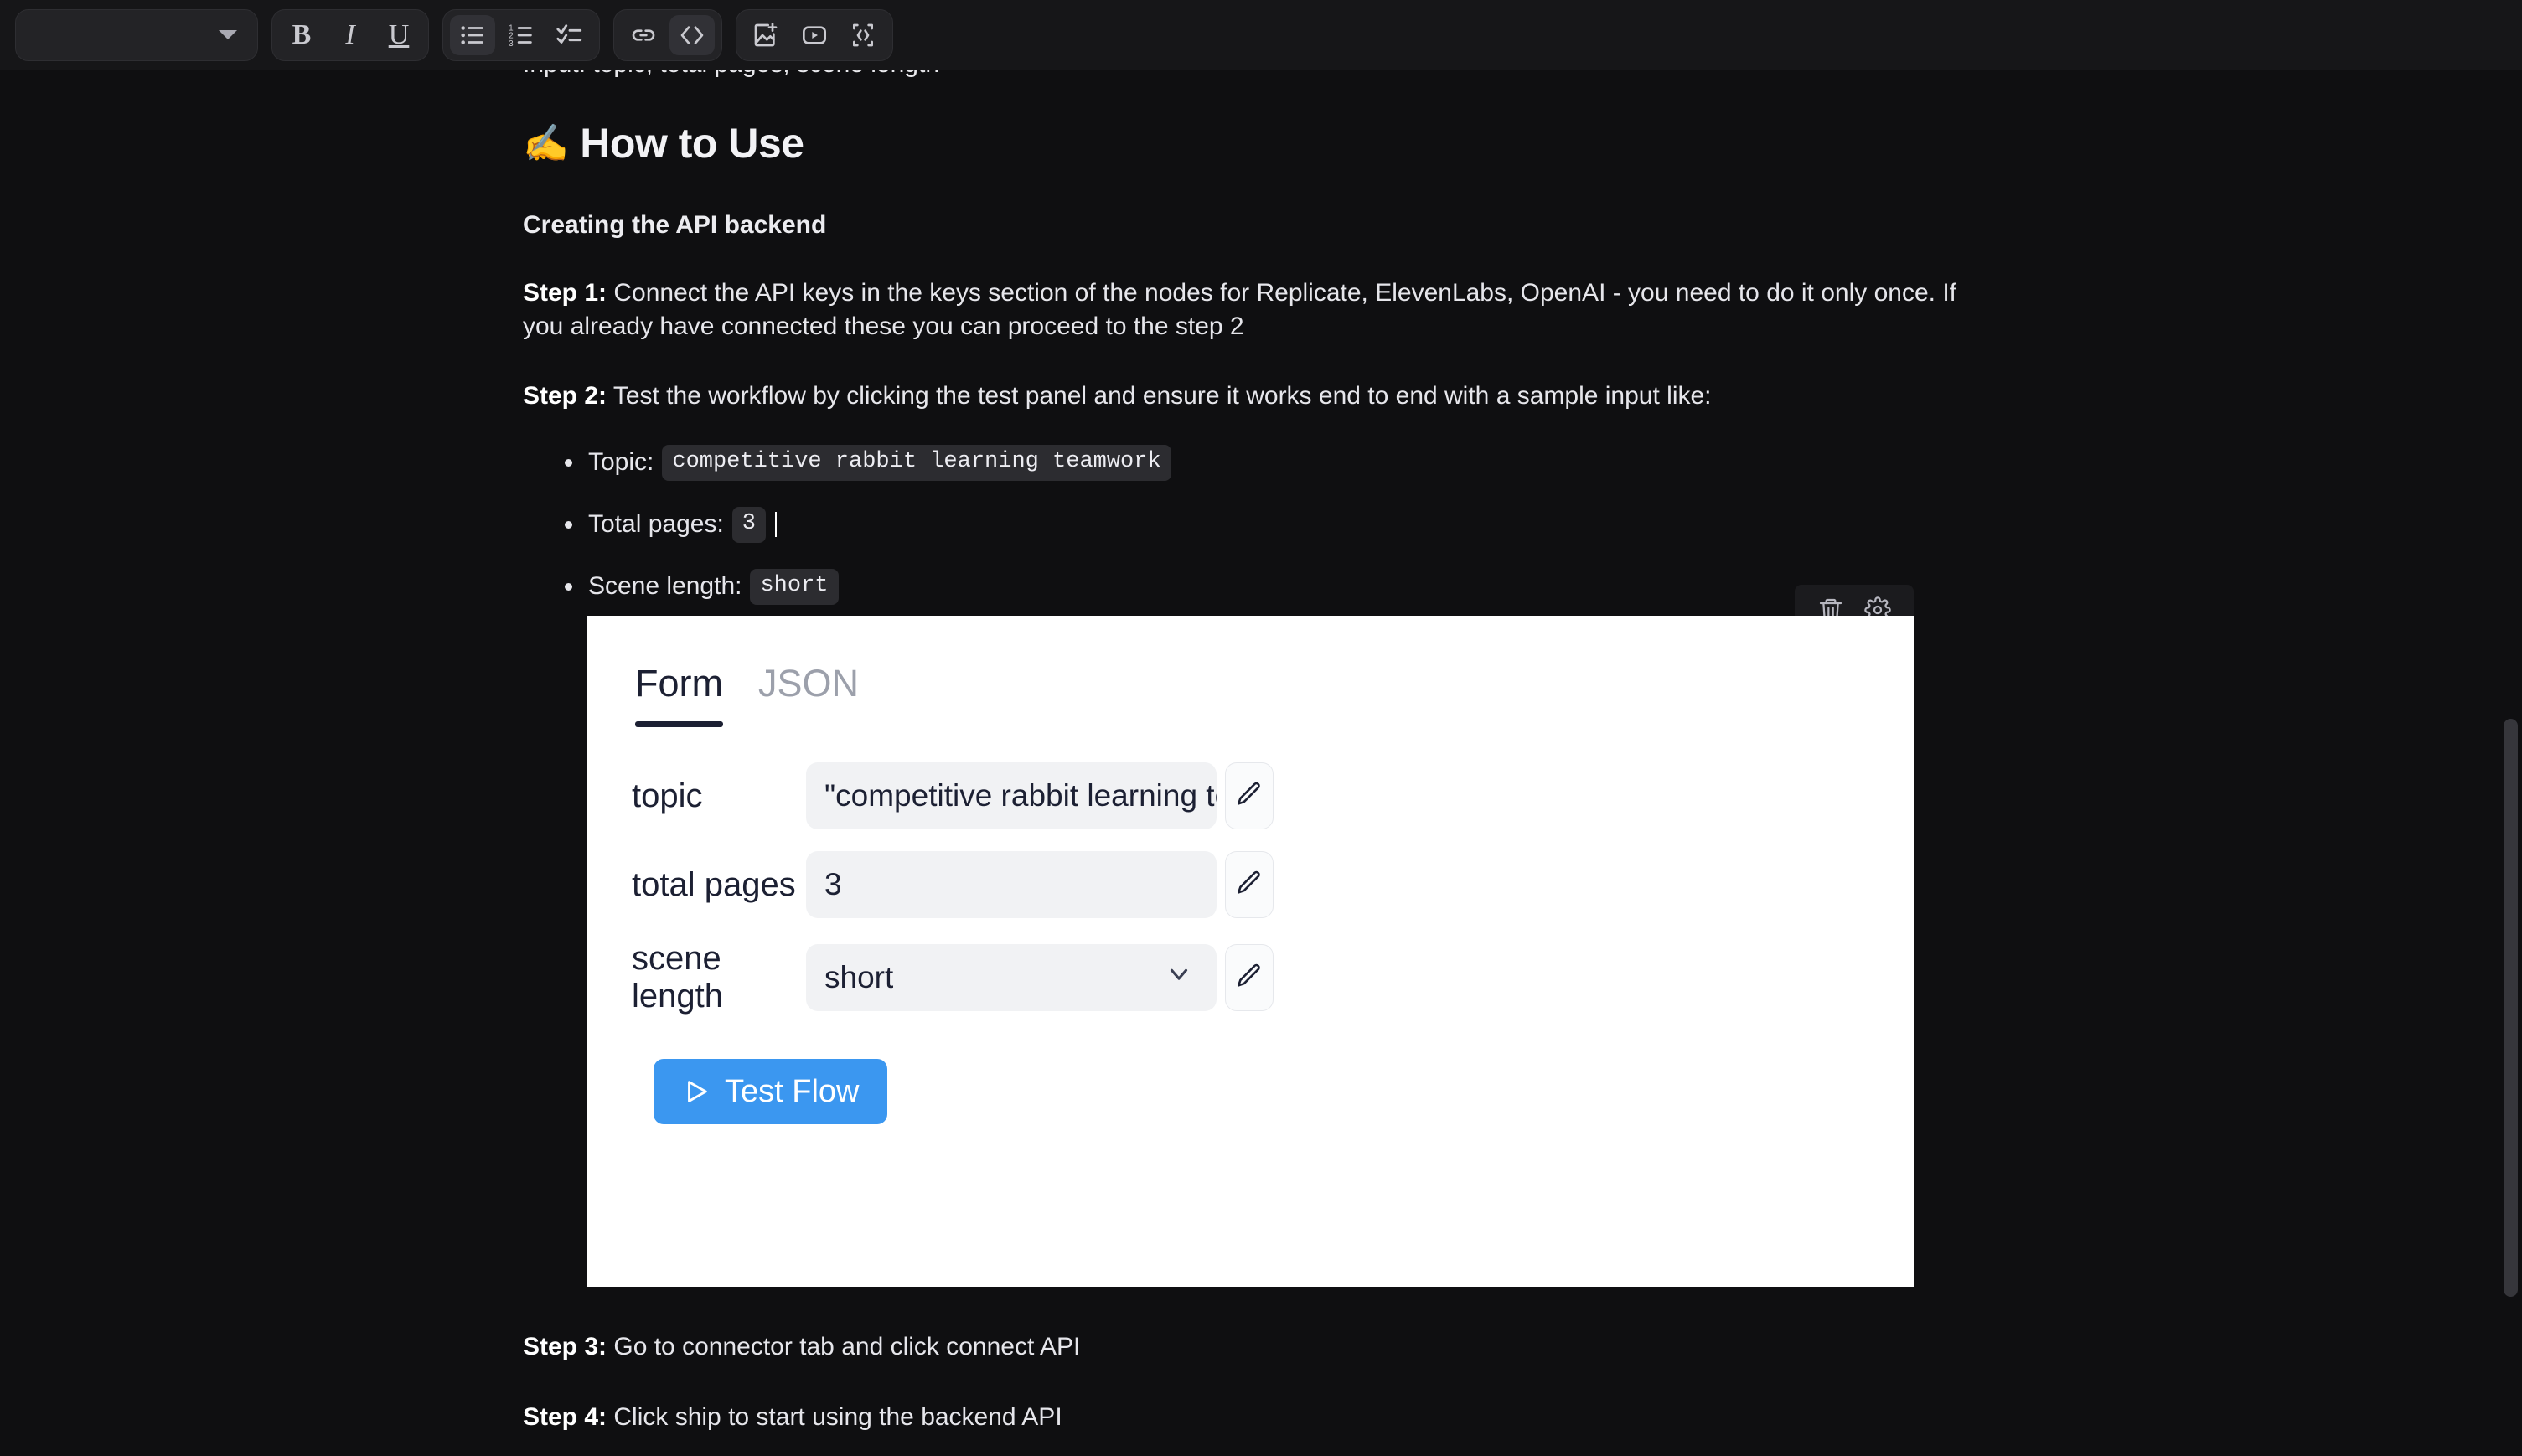  I want to click on scene-length-select: short, so click(1011, 978).